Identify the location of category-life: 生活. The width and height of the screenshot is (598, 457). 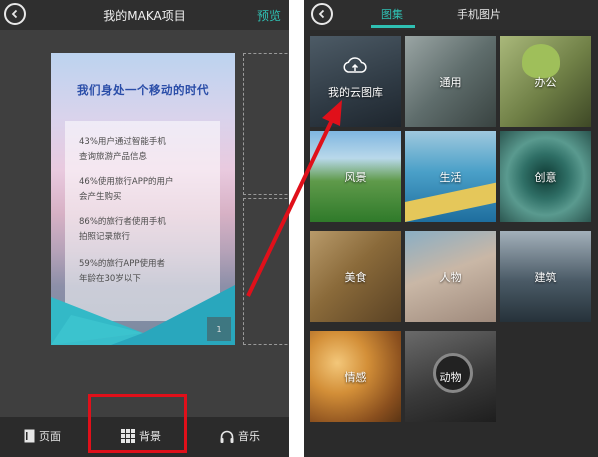
(450, 176).